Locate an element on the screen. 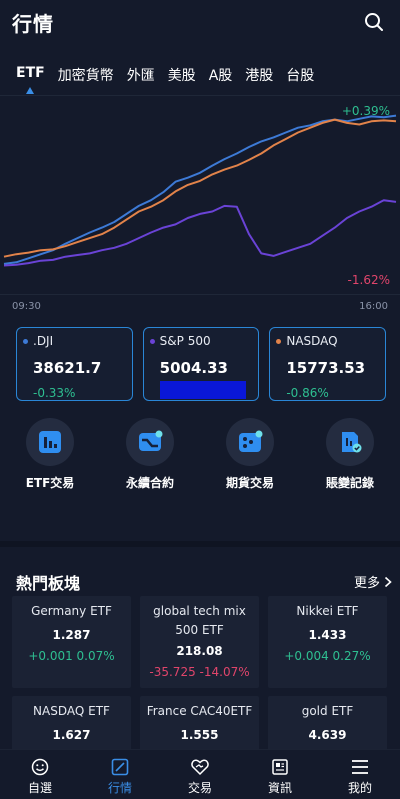 This screenshot has height=799, width=400. index-card-dji: .DJI 38621.7 -0.33% is located at coordinates (74, 364).